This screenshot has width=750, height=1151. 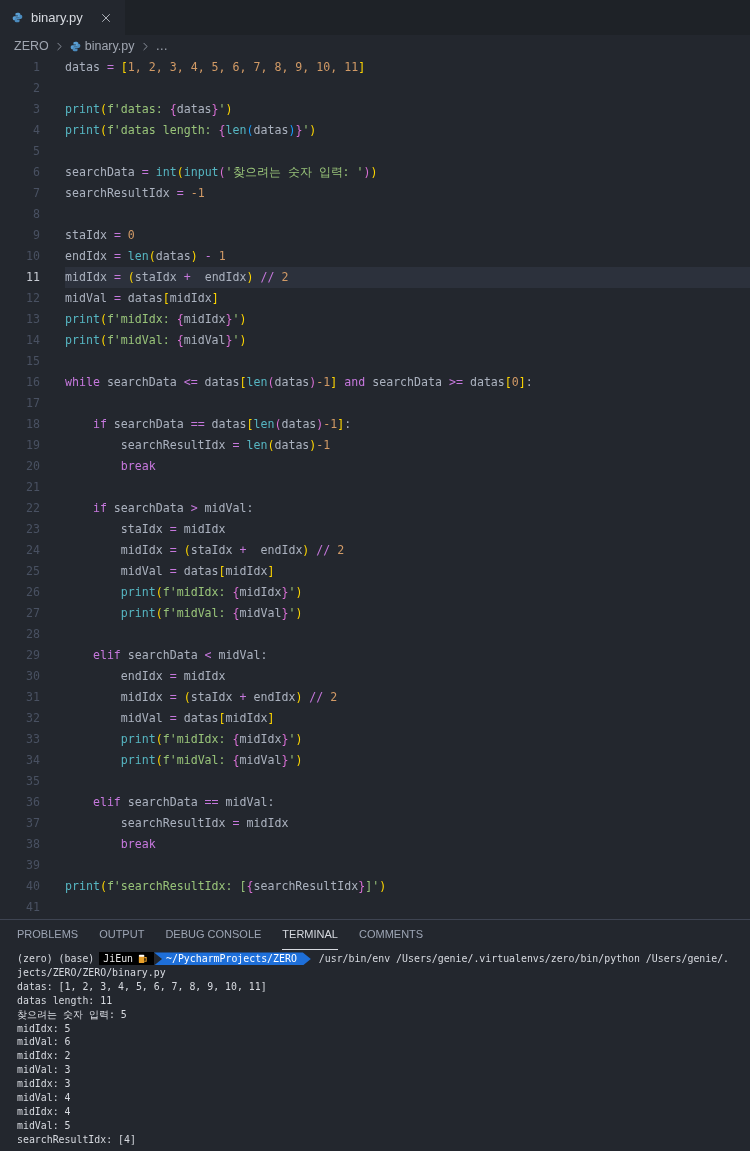 What do you see at coordinates (226, 886) in the screenshot?
I see `code-line: print(f'searchResultIdx: [{searchResultIdx}]')` at bounding box center [226, 886].